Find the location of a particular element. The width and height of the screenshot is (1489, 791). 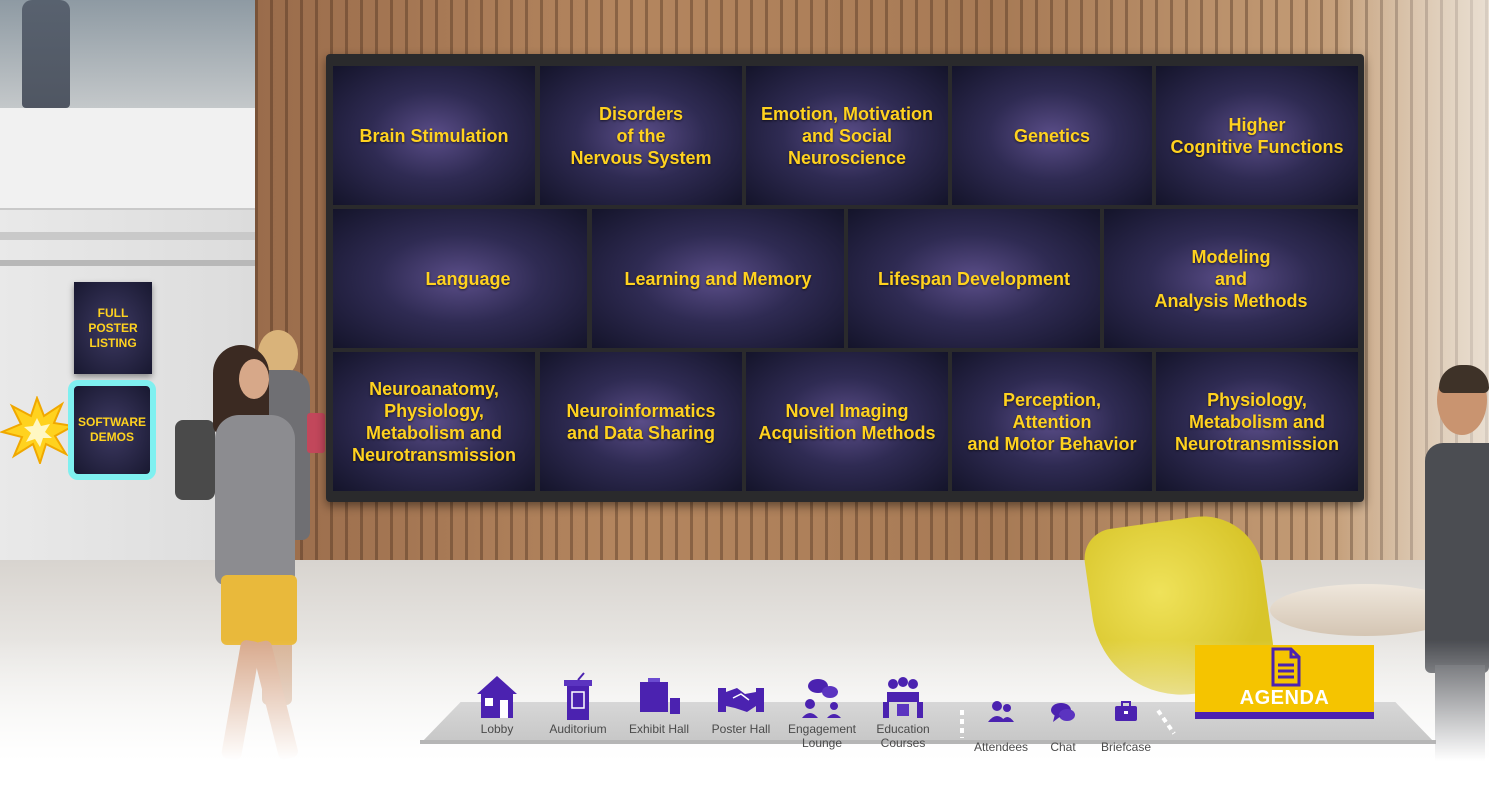

agenda-button: AGENDA is located at coordinates (1284, 682).